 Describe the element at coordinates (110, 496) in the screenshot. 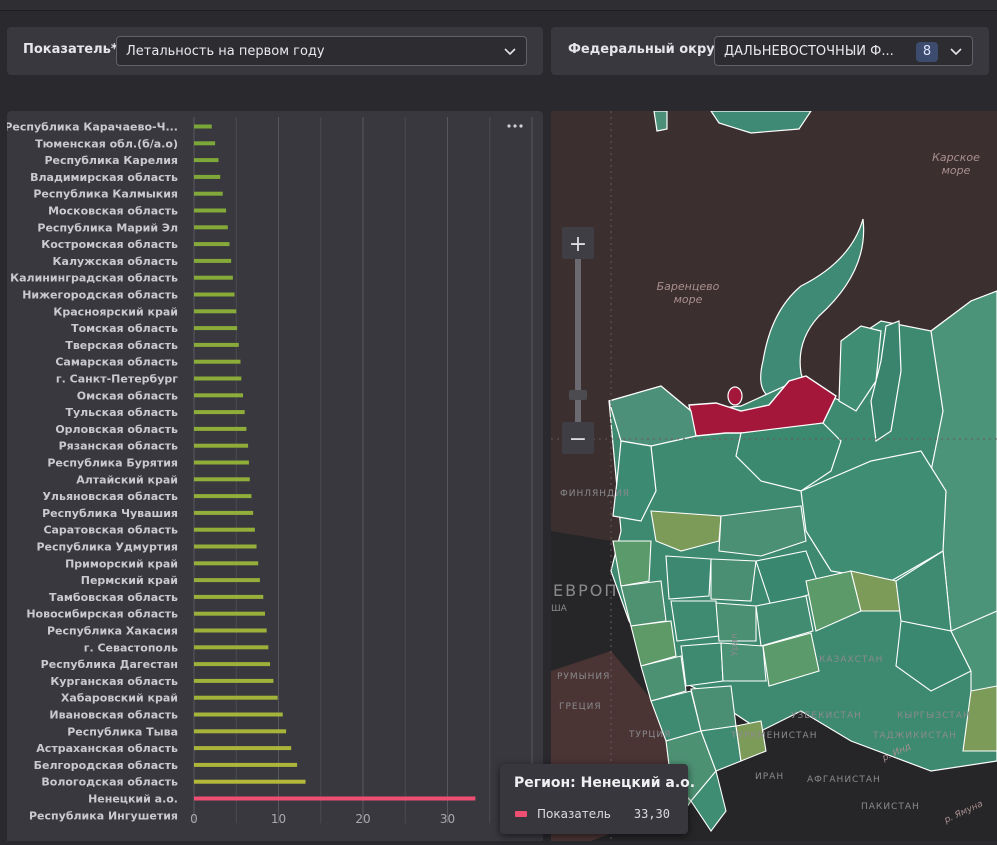

I see `bar-label: Ульяновская область` at that location.